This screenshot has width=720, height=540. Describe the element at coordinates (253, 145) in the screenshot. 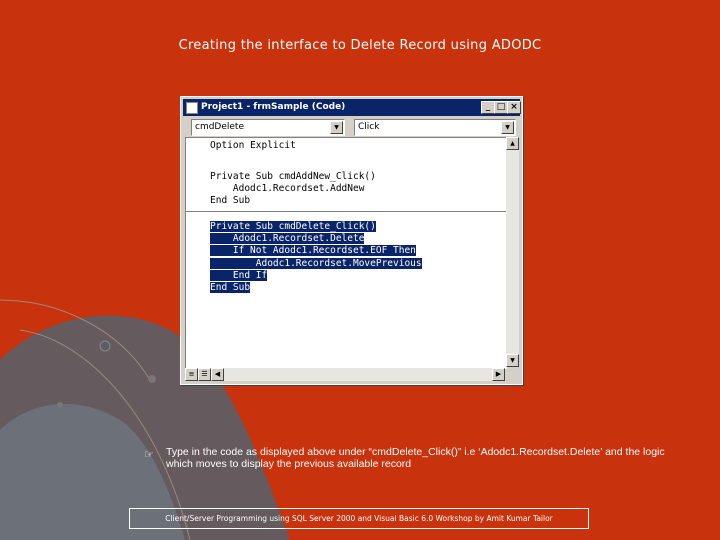

I see `code-option-line: Option Explicit` at that location.